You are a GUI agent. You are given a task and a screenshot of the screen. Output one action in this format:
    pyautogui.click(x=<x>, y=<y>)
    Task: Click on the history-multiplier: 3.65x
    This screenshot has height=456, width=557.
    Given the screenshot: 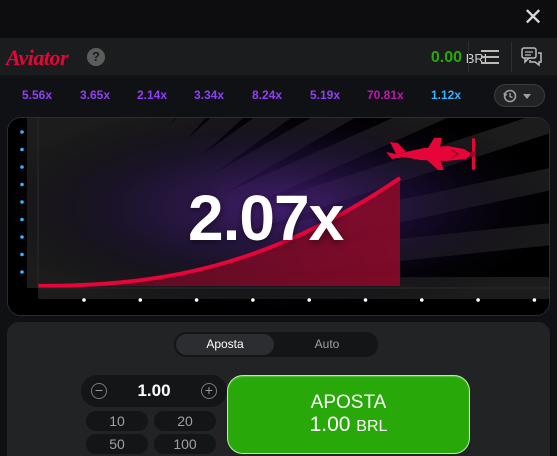 What is the action you would take?
    pyautogui.click(x=95, y=95)
    